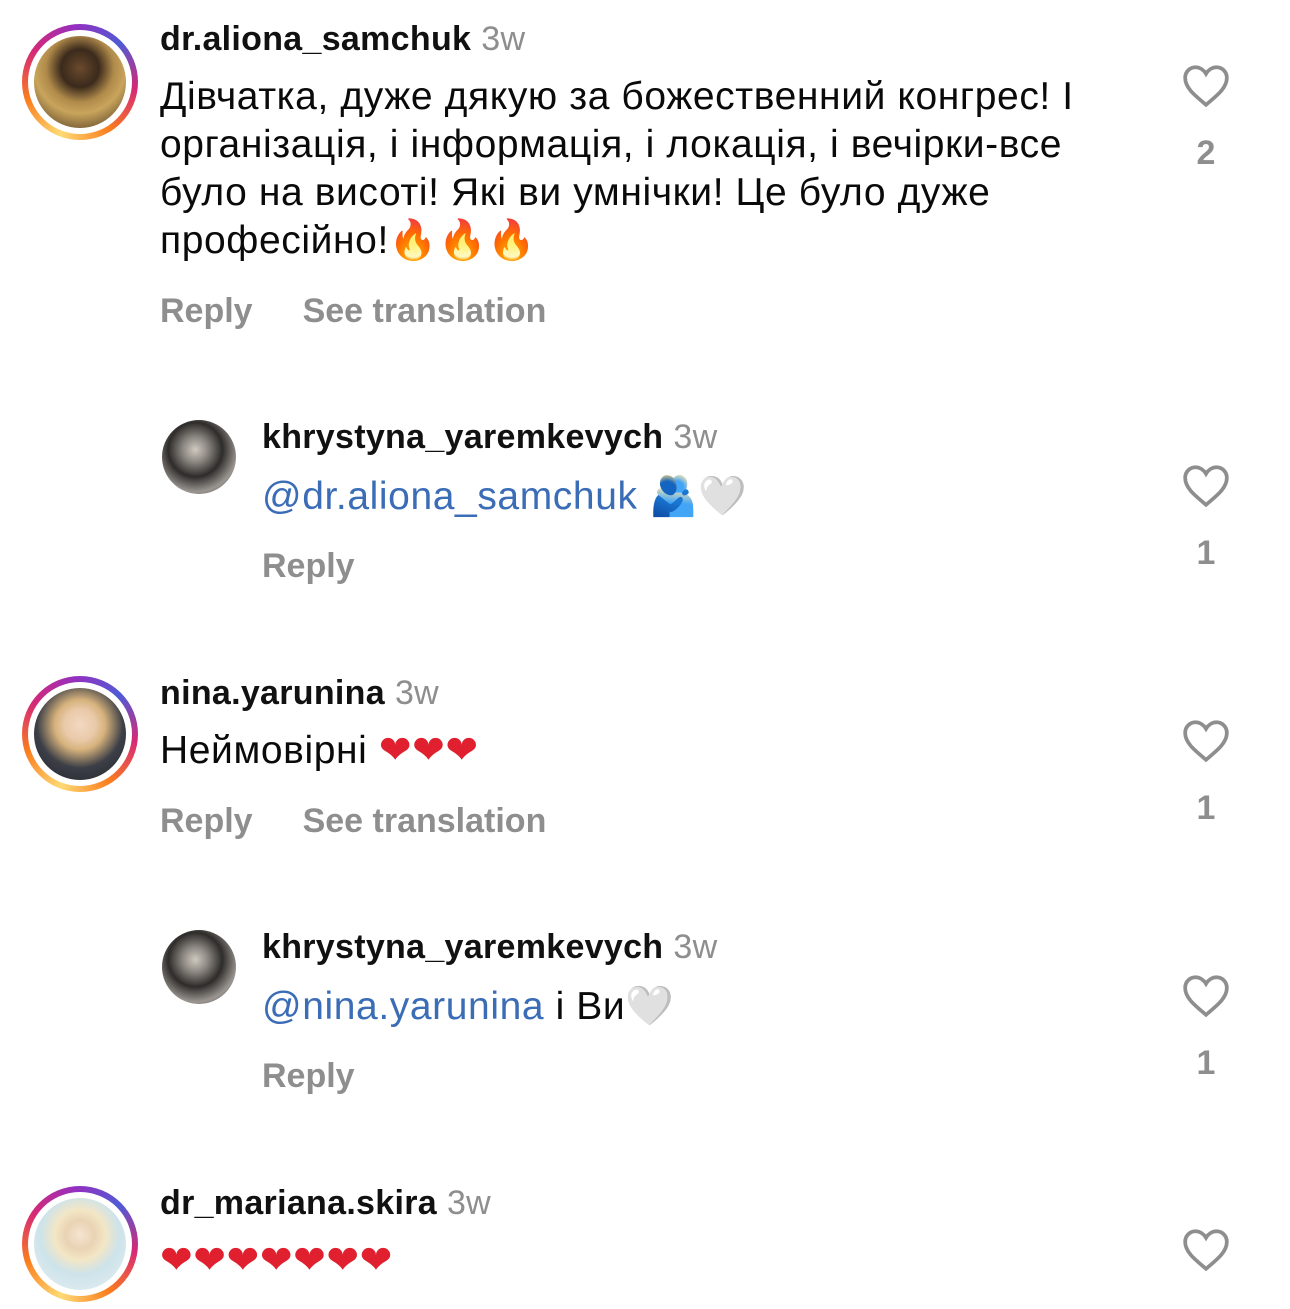 The width and height of the screenshot is (1290, 1309). What do you see at coordinates (428, 750) in the screenshot?
I see `red-heart-emoji: ❤❤❤` at bounding box center [428, 750].